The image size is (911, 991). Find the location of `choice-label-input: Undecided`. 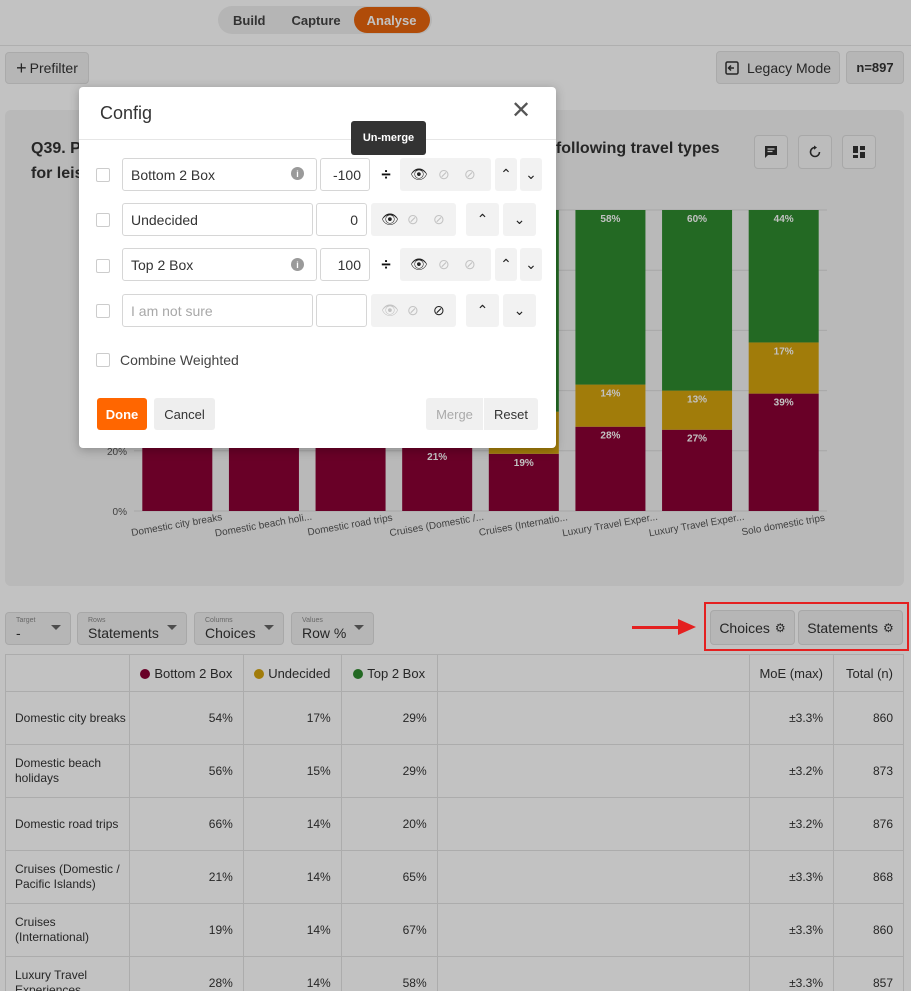

choice-label-input: Undecided is located at coordinates (217, 219).